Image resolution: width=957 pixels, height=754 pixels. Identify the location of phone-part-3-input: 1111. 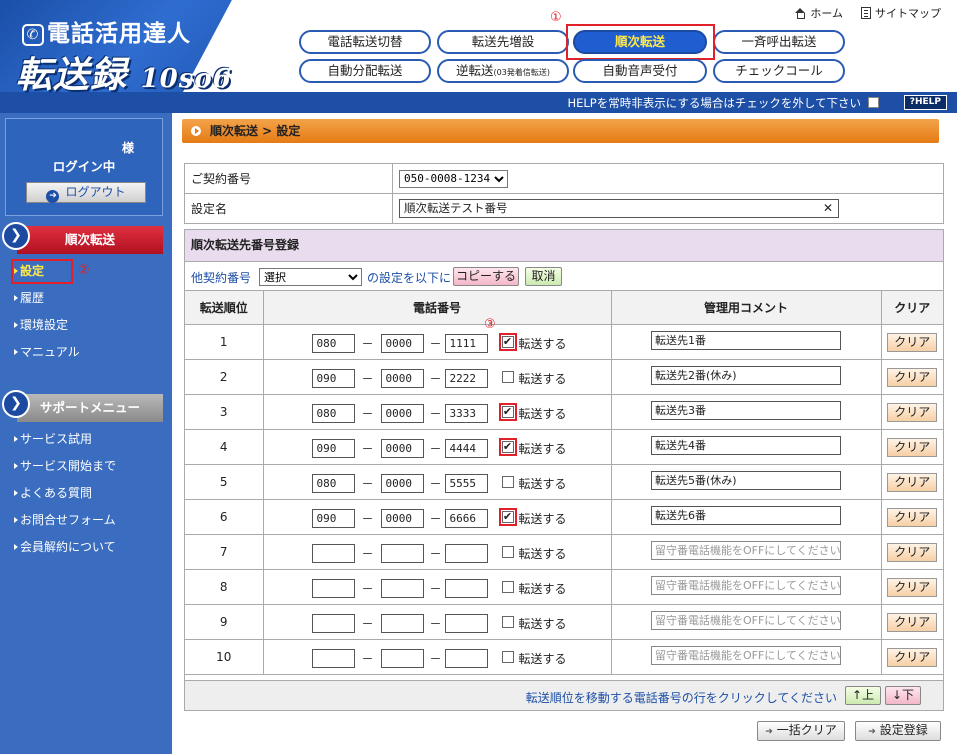
(466, 343).